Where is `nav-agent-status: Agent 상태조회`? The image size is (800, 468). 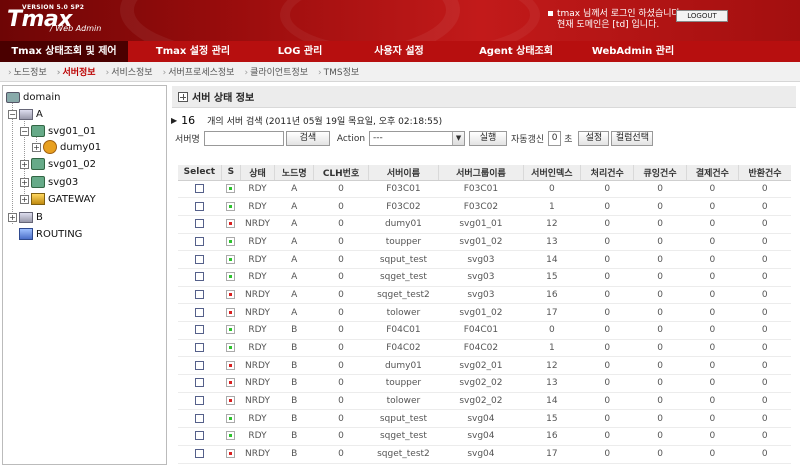
nav-agent-status: Agent 상태조회 is located at coordinates (516, 51).